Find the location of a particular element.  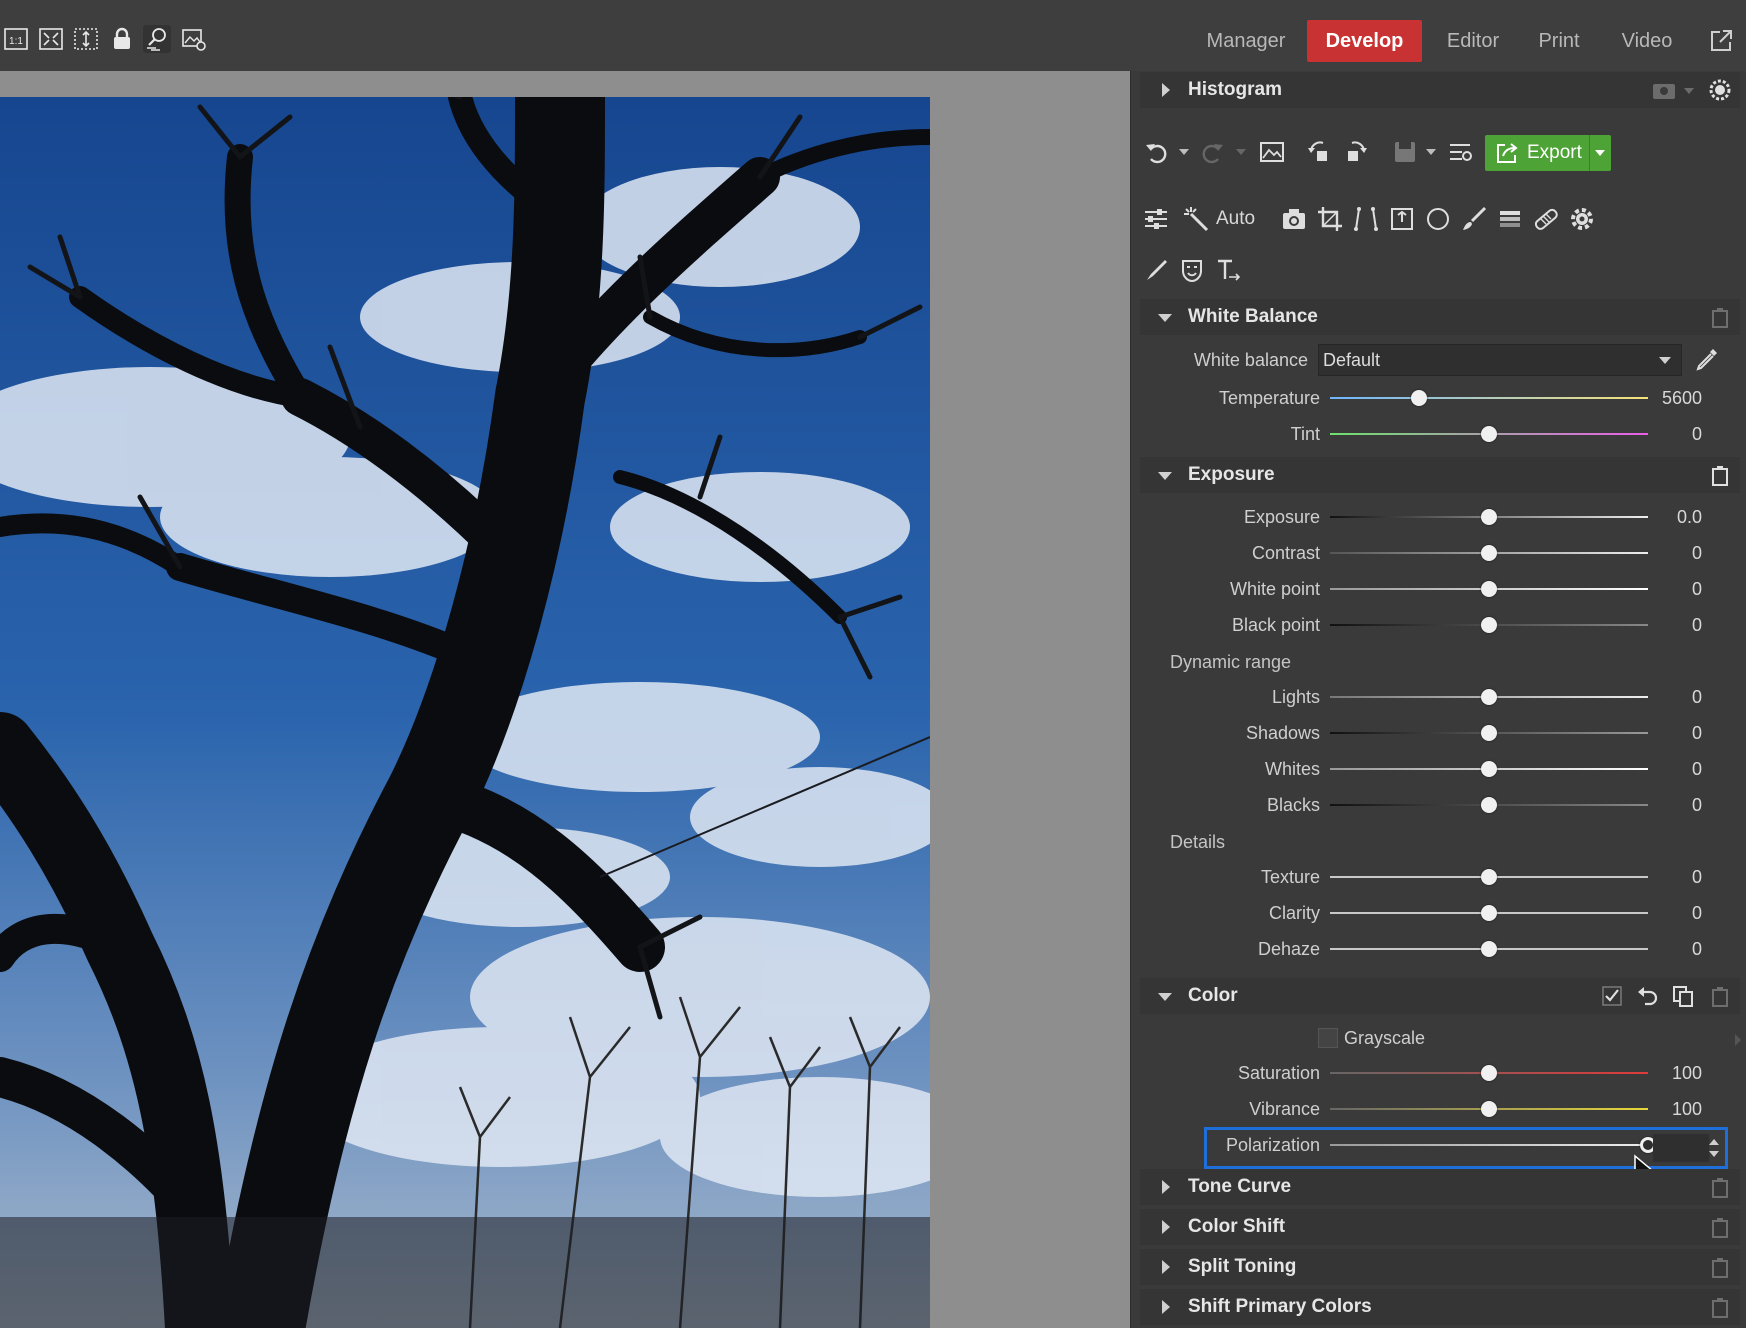

color-header: Color is located at coordinates (1440, 996).